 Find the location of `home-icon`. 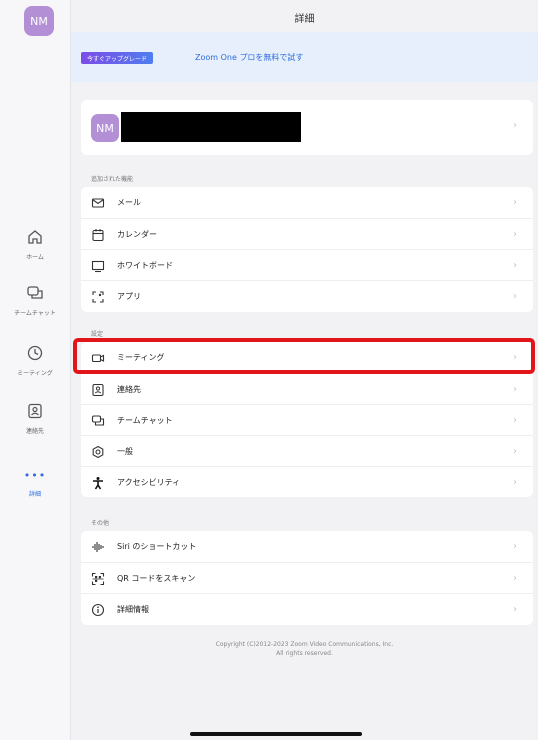

home-icon is located at coordinates (35, 237).